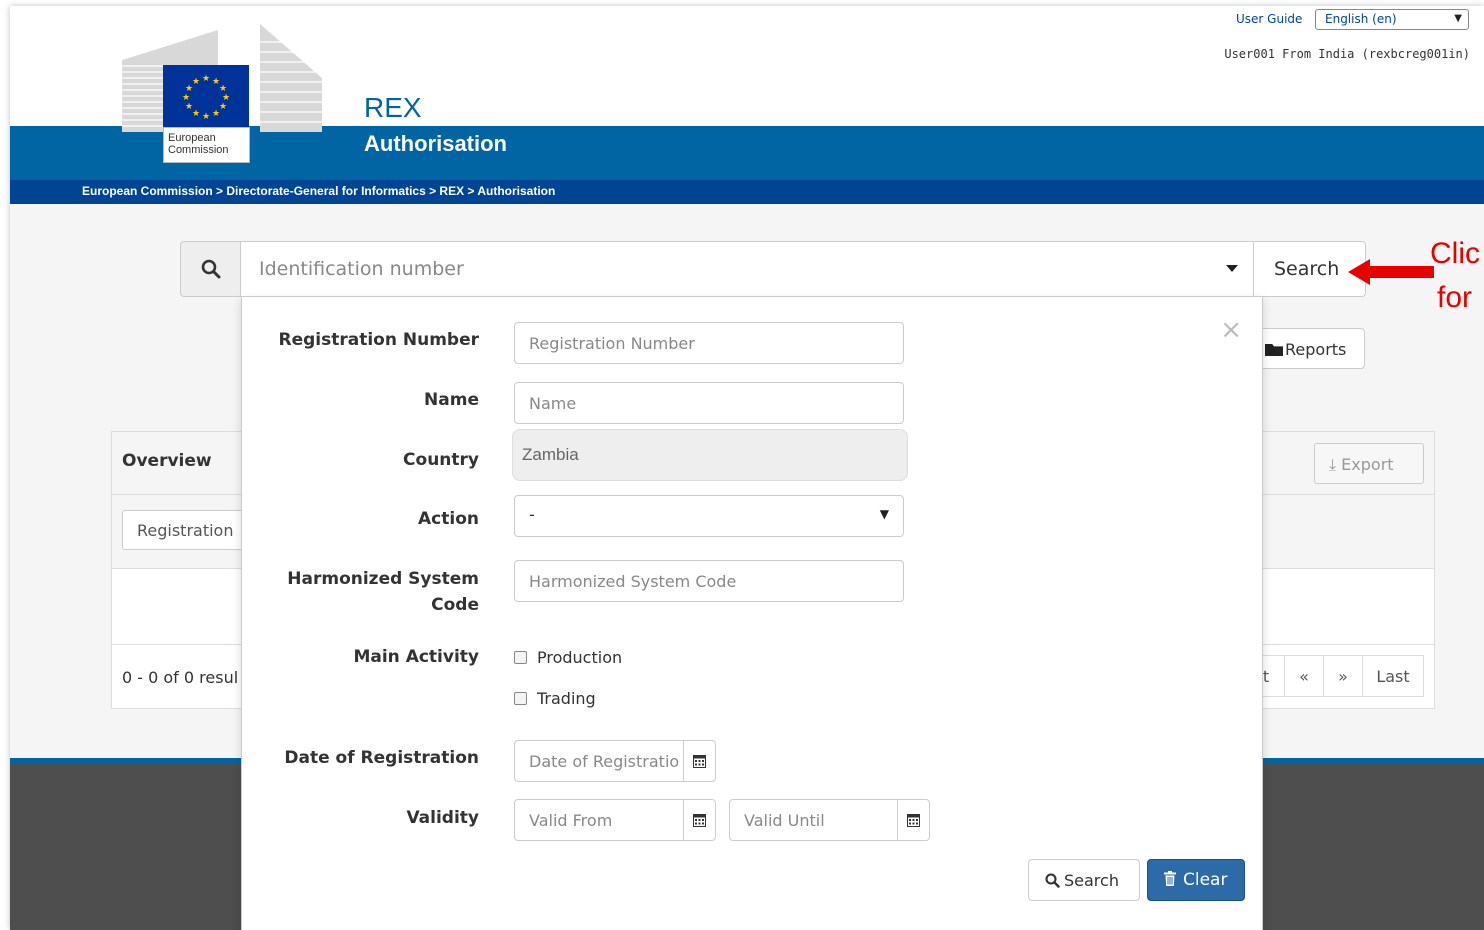 The image size is (1484, 930). What do you see at coordinates (180, 677) in the screenshot?
I see `results-count: 0 - 0 of 0 resul` at bounding box center [180, 677].